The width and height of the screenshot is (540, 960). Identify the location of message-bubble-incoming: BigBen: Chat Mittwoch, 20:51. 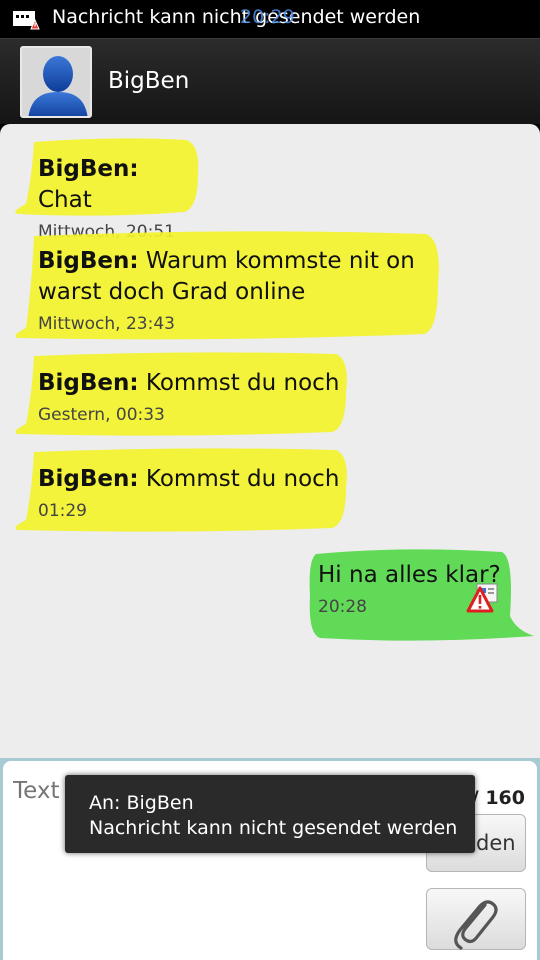
(104, 189).